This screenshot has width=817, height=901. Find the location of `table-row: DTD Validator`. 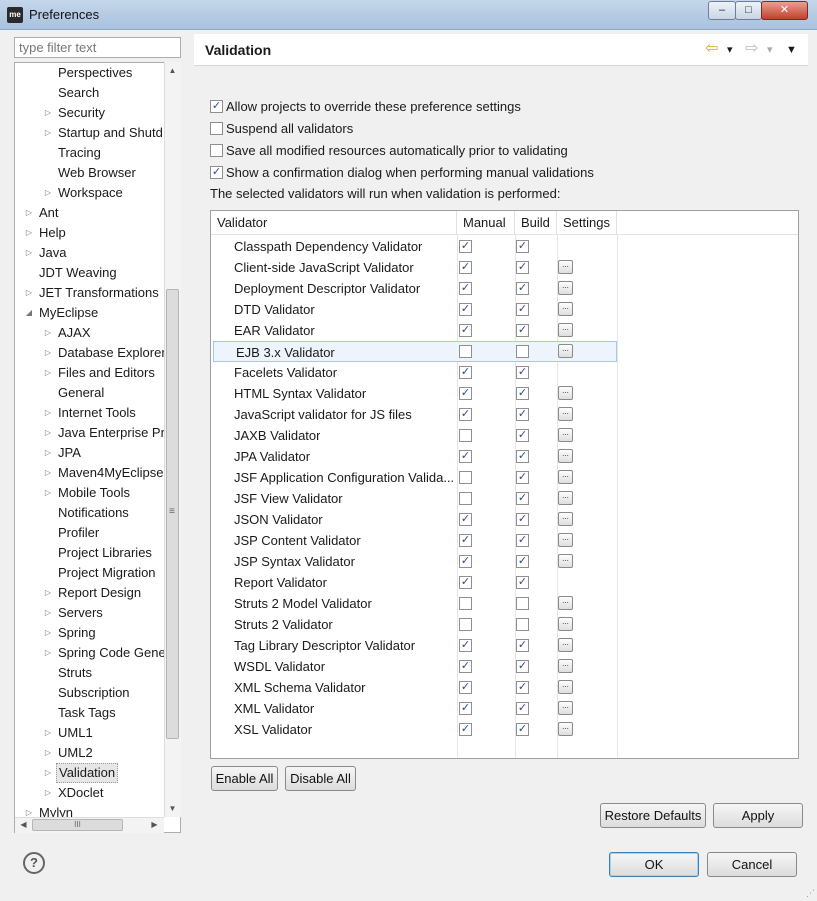

table-row: DTD Validator is located at coordinates (414, 309).